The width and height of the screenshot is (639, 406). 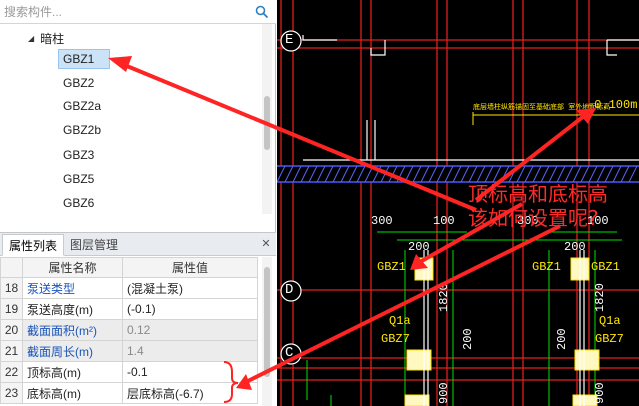 What do you see at coordinates (612, 105) in the screenshot?
I see `elevation-value: -0.100m` at bounding box center [612, 105].